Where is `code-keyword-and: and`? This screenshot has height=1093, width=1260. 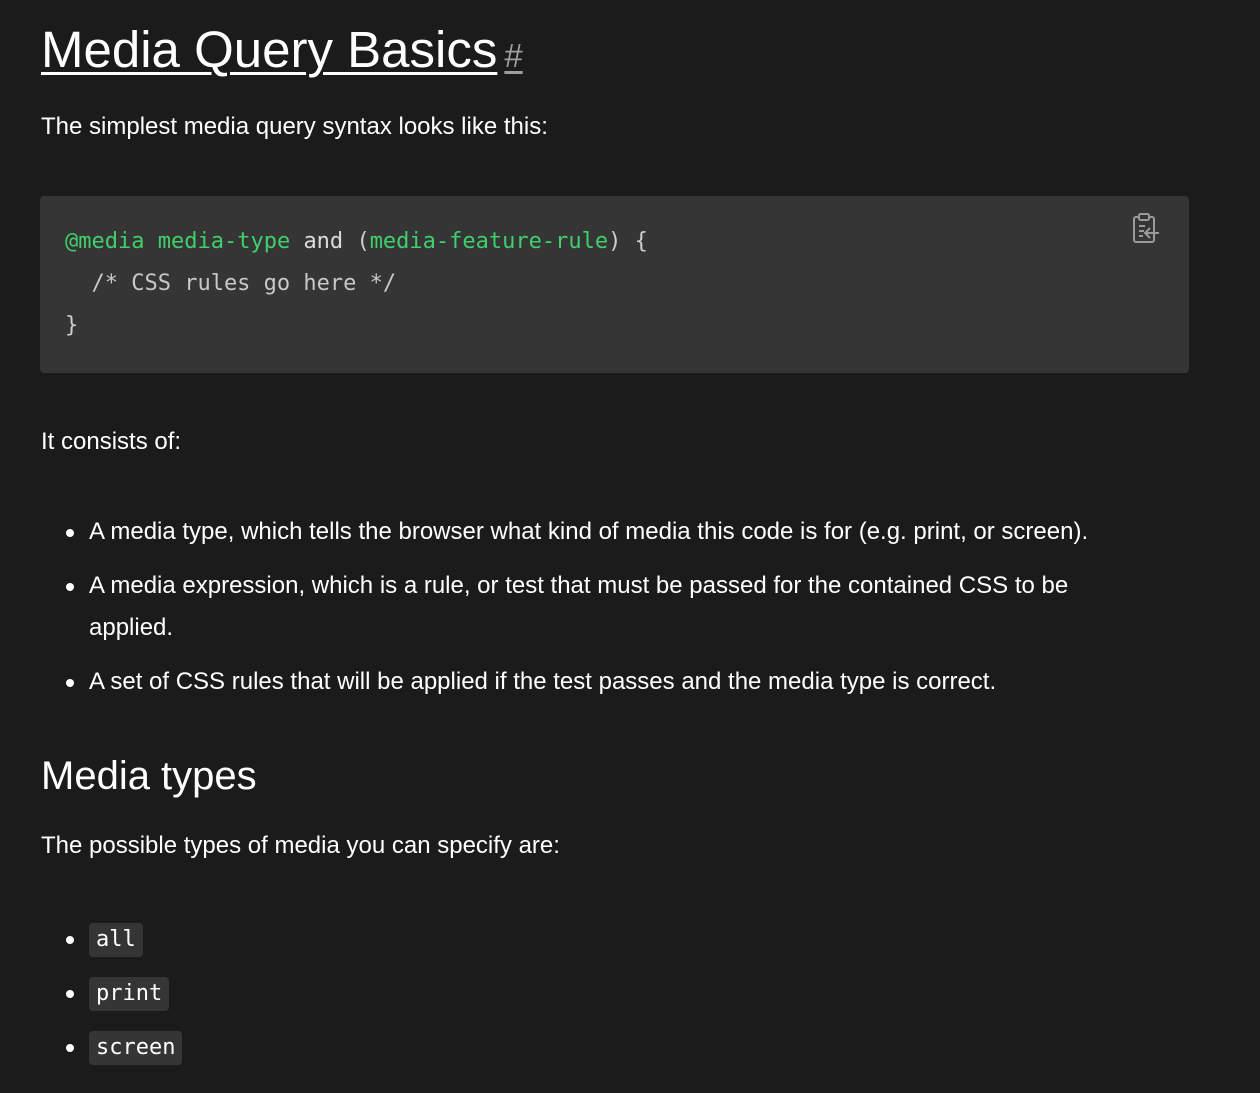
code-keyword-and: and is located at coordinates (323, 241).